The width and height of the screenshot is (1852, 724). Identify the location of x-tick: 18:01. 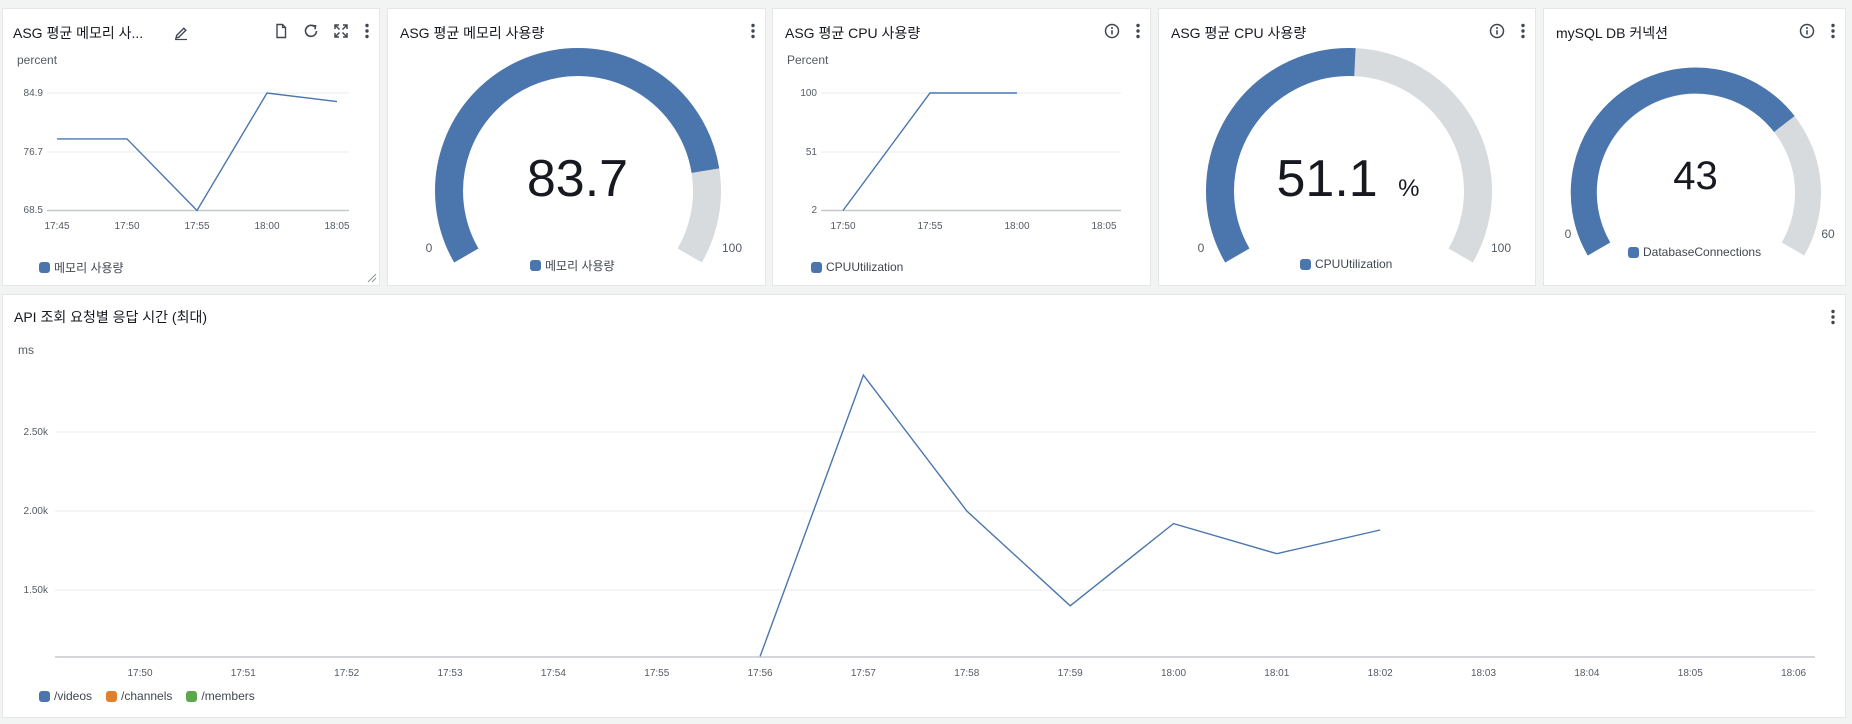
(1276, 673).